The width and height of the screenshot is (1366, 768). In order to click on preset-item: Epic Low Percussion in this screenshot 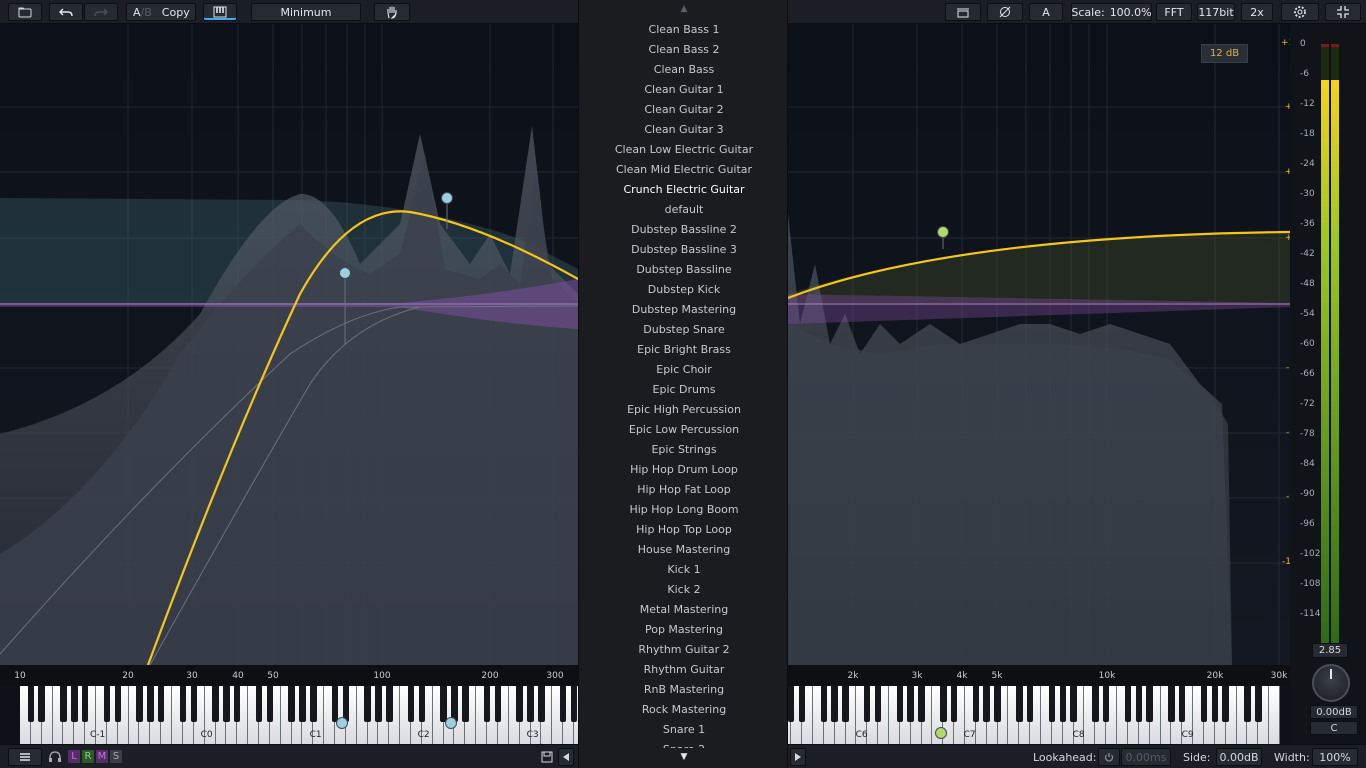, I will do `click(684, 430)`.